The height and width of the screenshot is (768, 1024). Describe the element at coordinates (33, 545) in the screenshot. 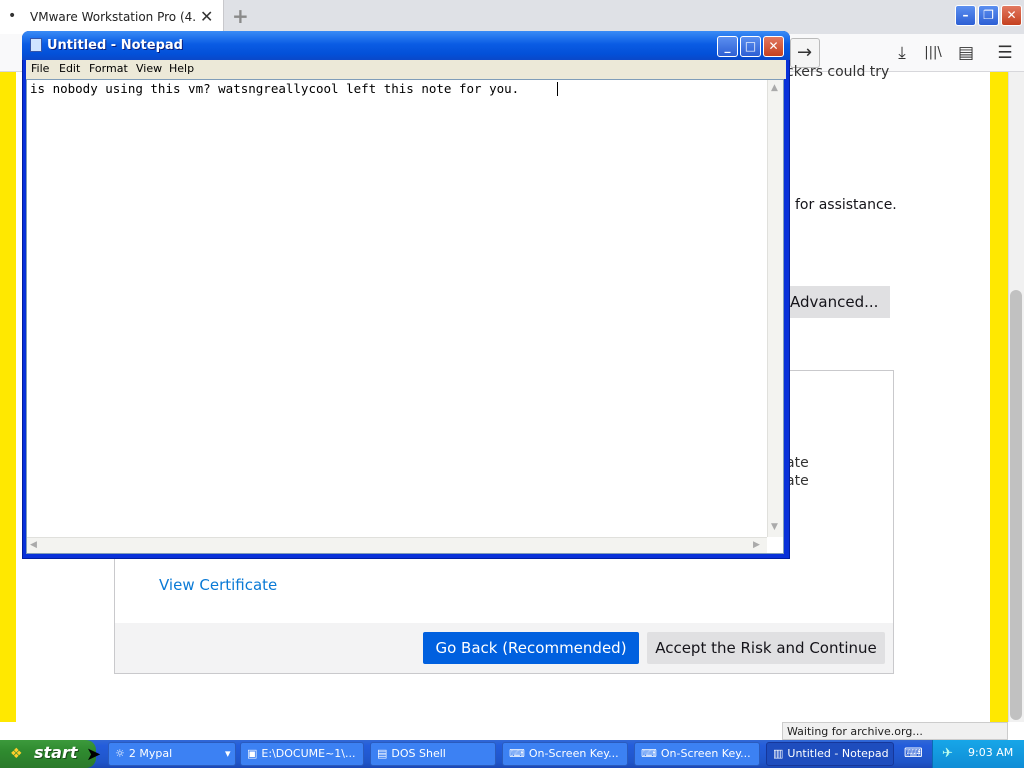

I see `scroll-left-icon: ◀` at that location.